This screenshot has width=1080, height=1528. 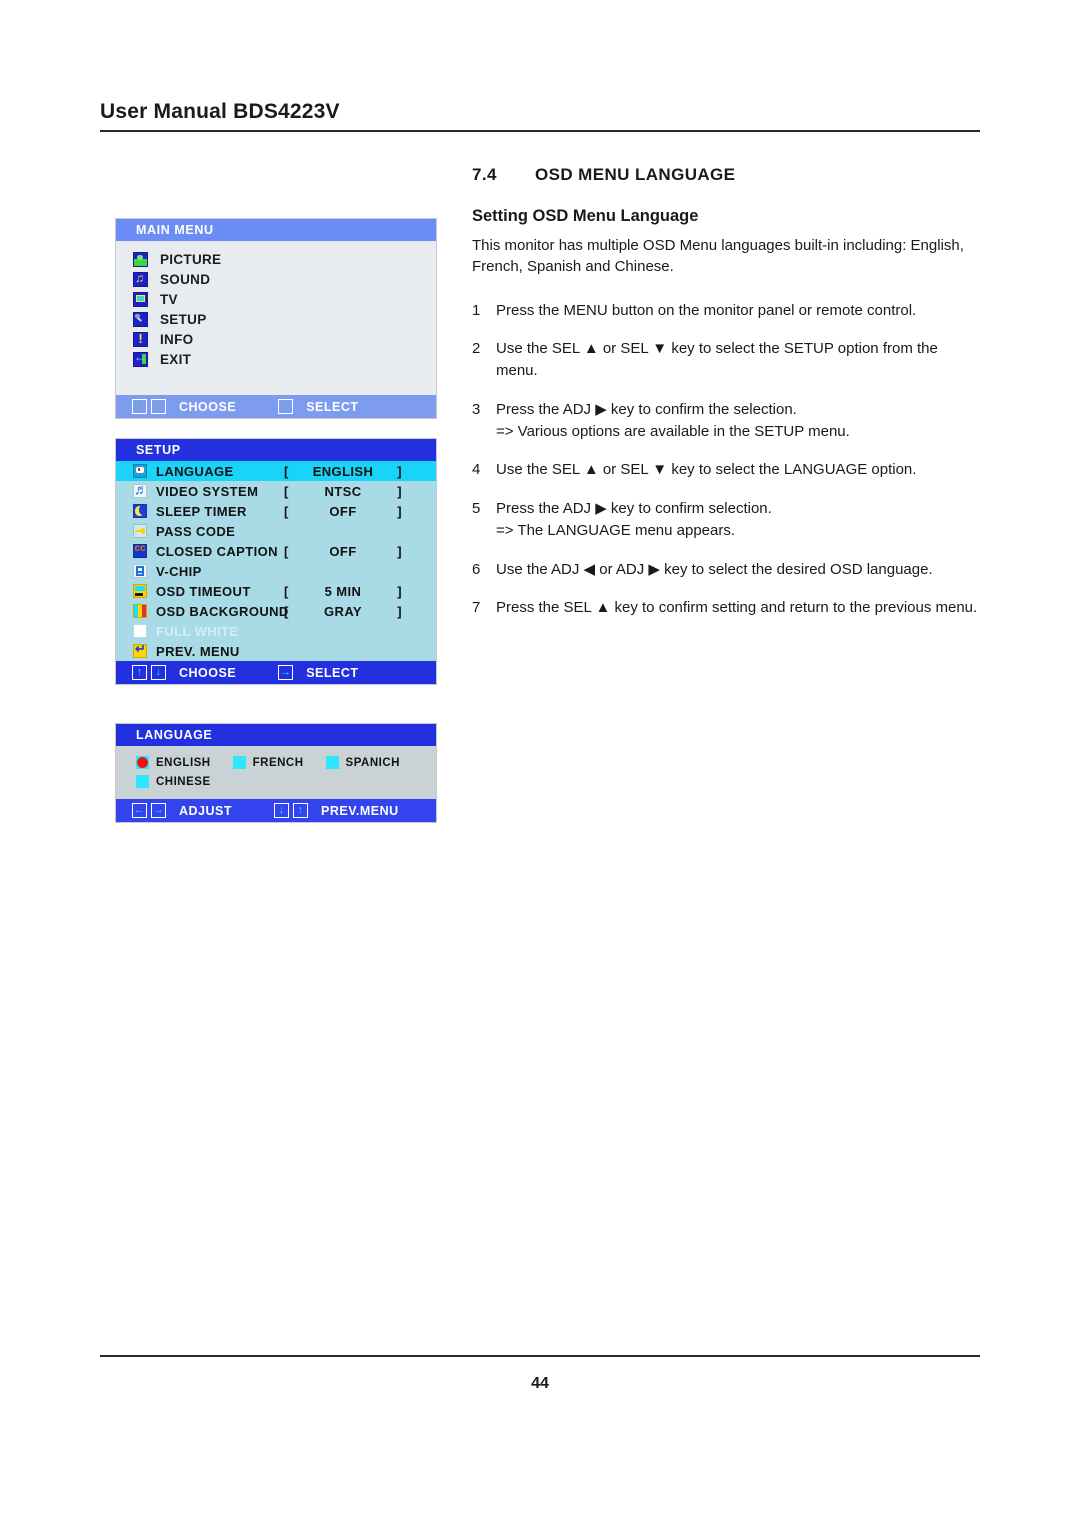 I want to click on language-option-english: ENGLISH, so click(x=173, y=762).